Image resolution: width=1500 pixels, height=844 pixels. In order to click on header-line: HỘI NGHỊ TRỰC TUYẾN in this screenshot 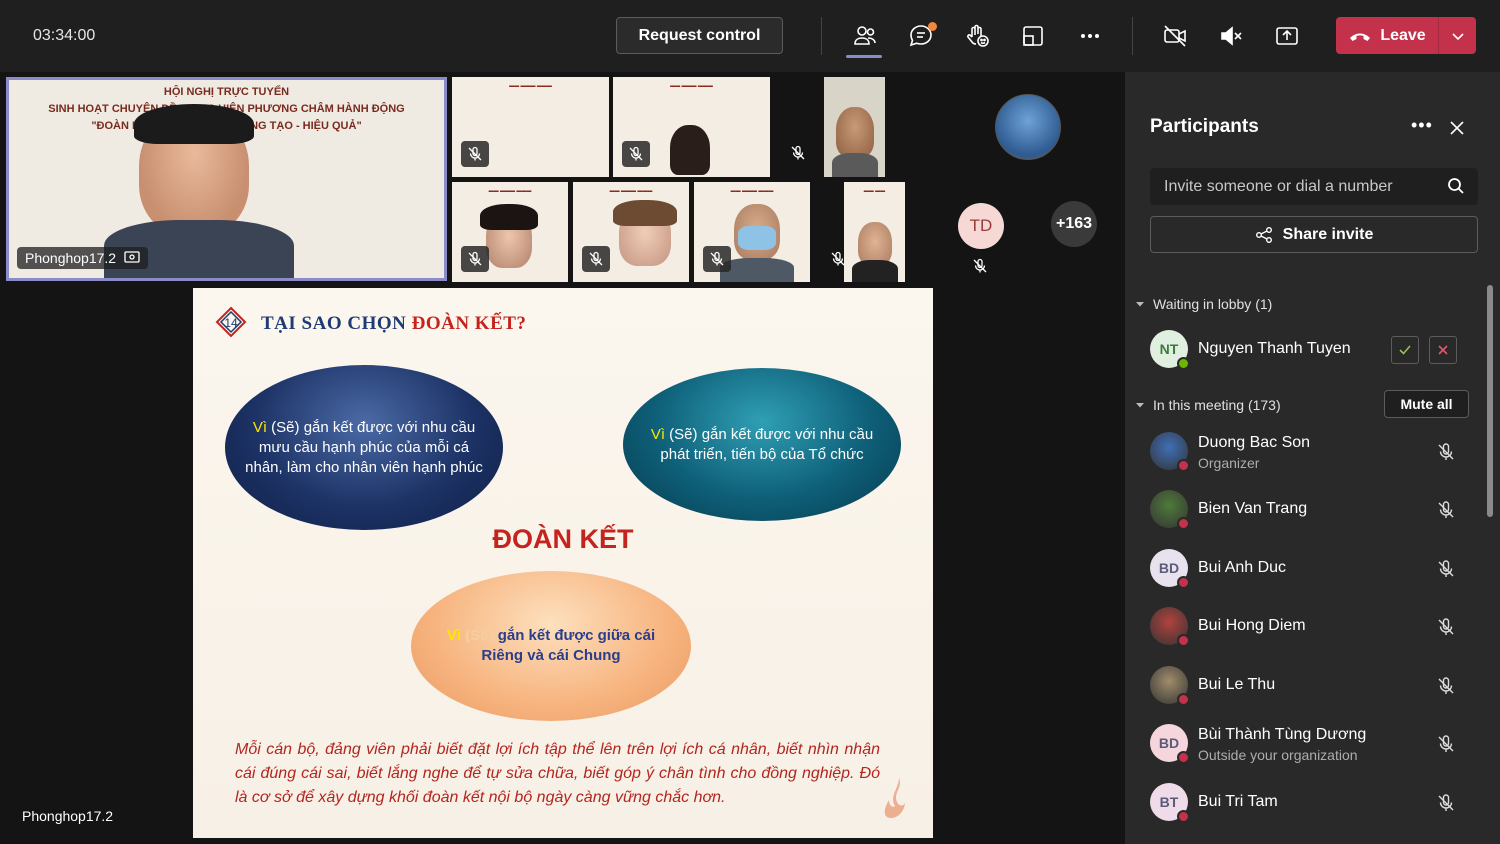, I will do `click(226, 92)`.